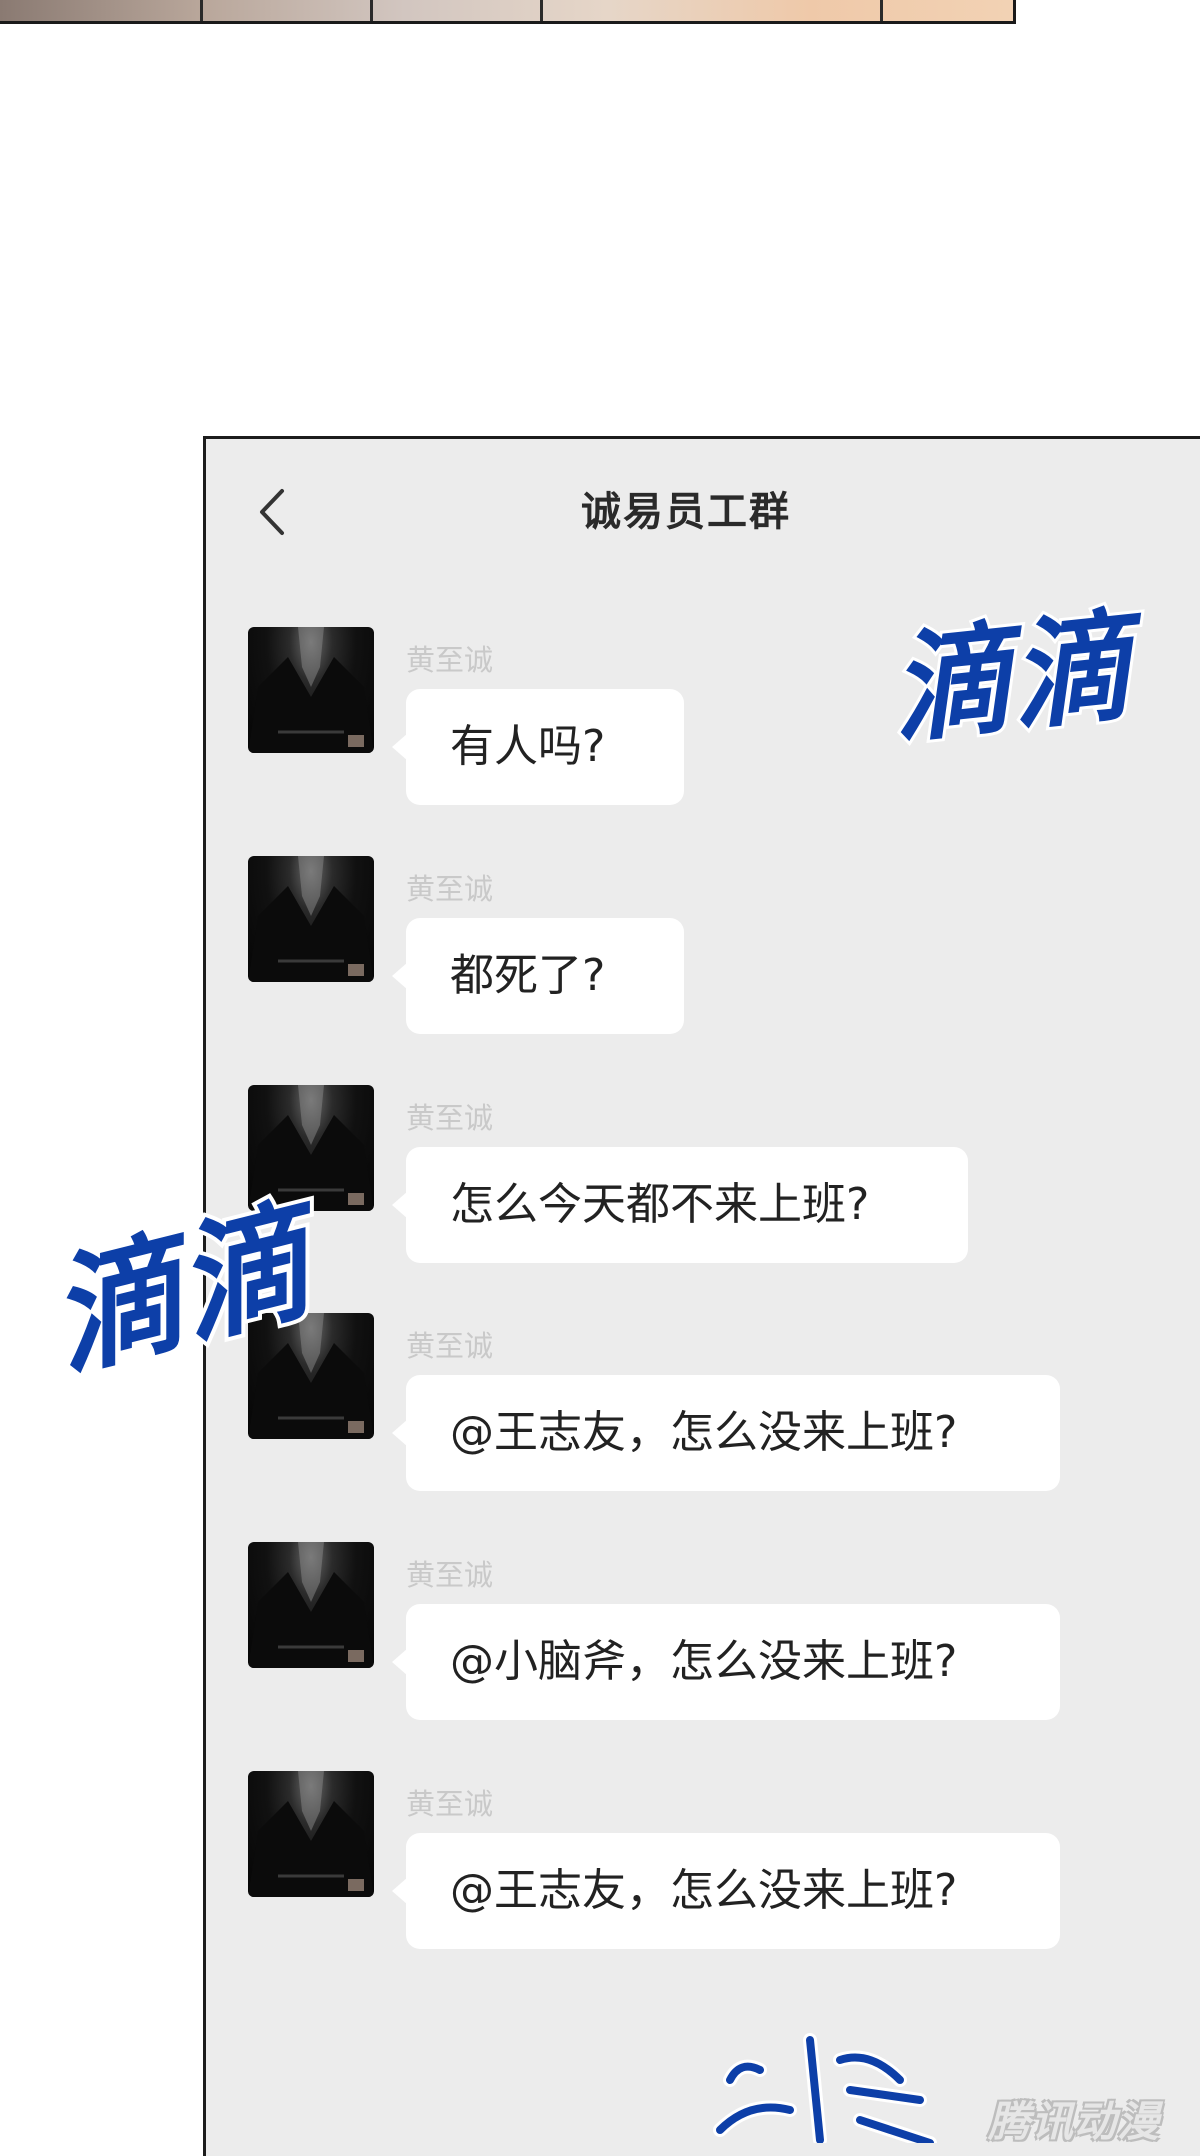  I want to click on sound-effect-didi-top: 滴滴, so click(1015, 676).